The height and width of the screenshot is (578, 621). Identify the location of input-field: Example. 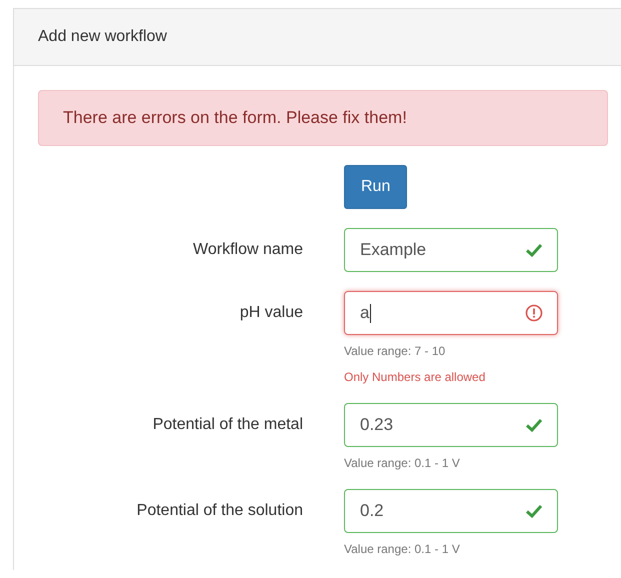
(451, 250).